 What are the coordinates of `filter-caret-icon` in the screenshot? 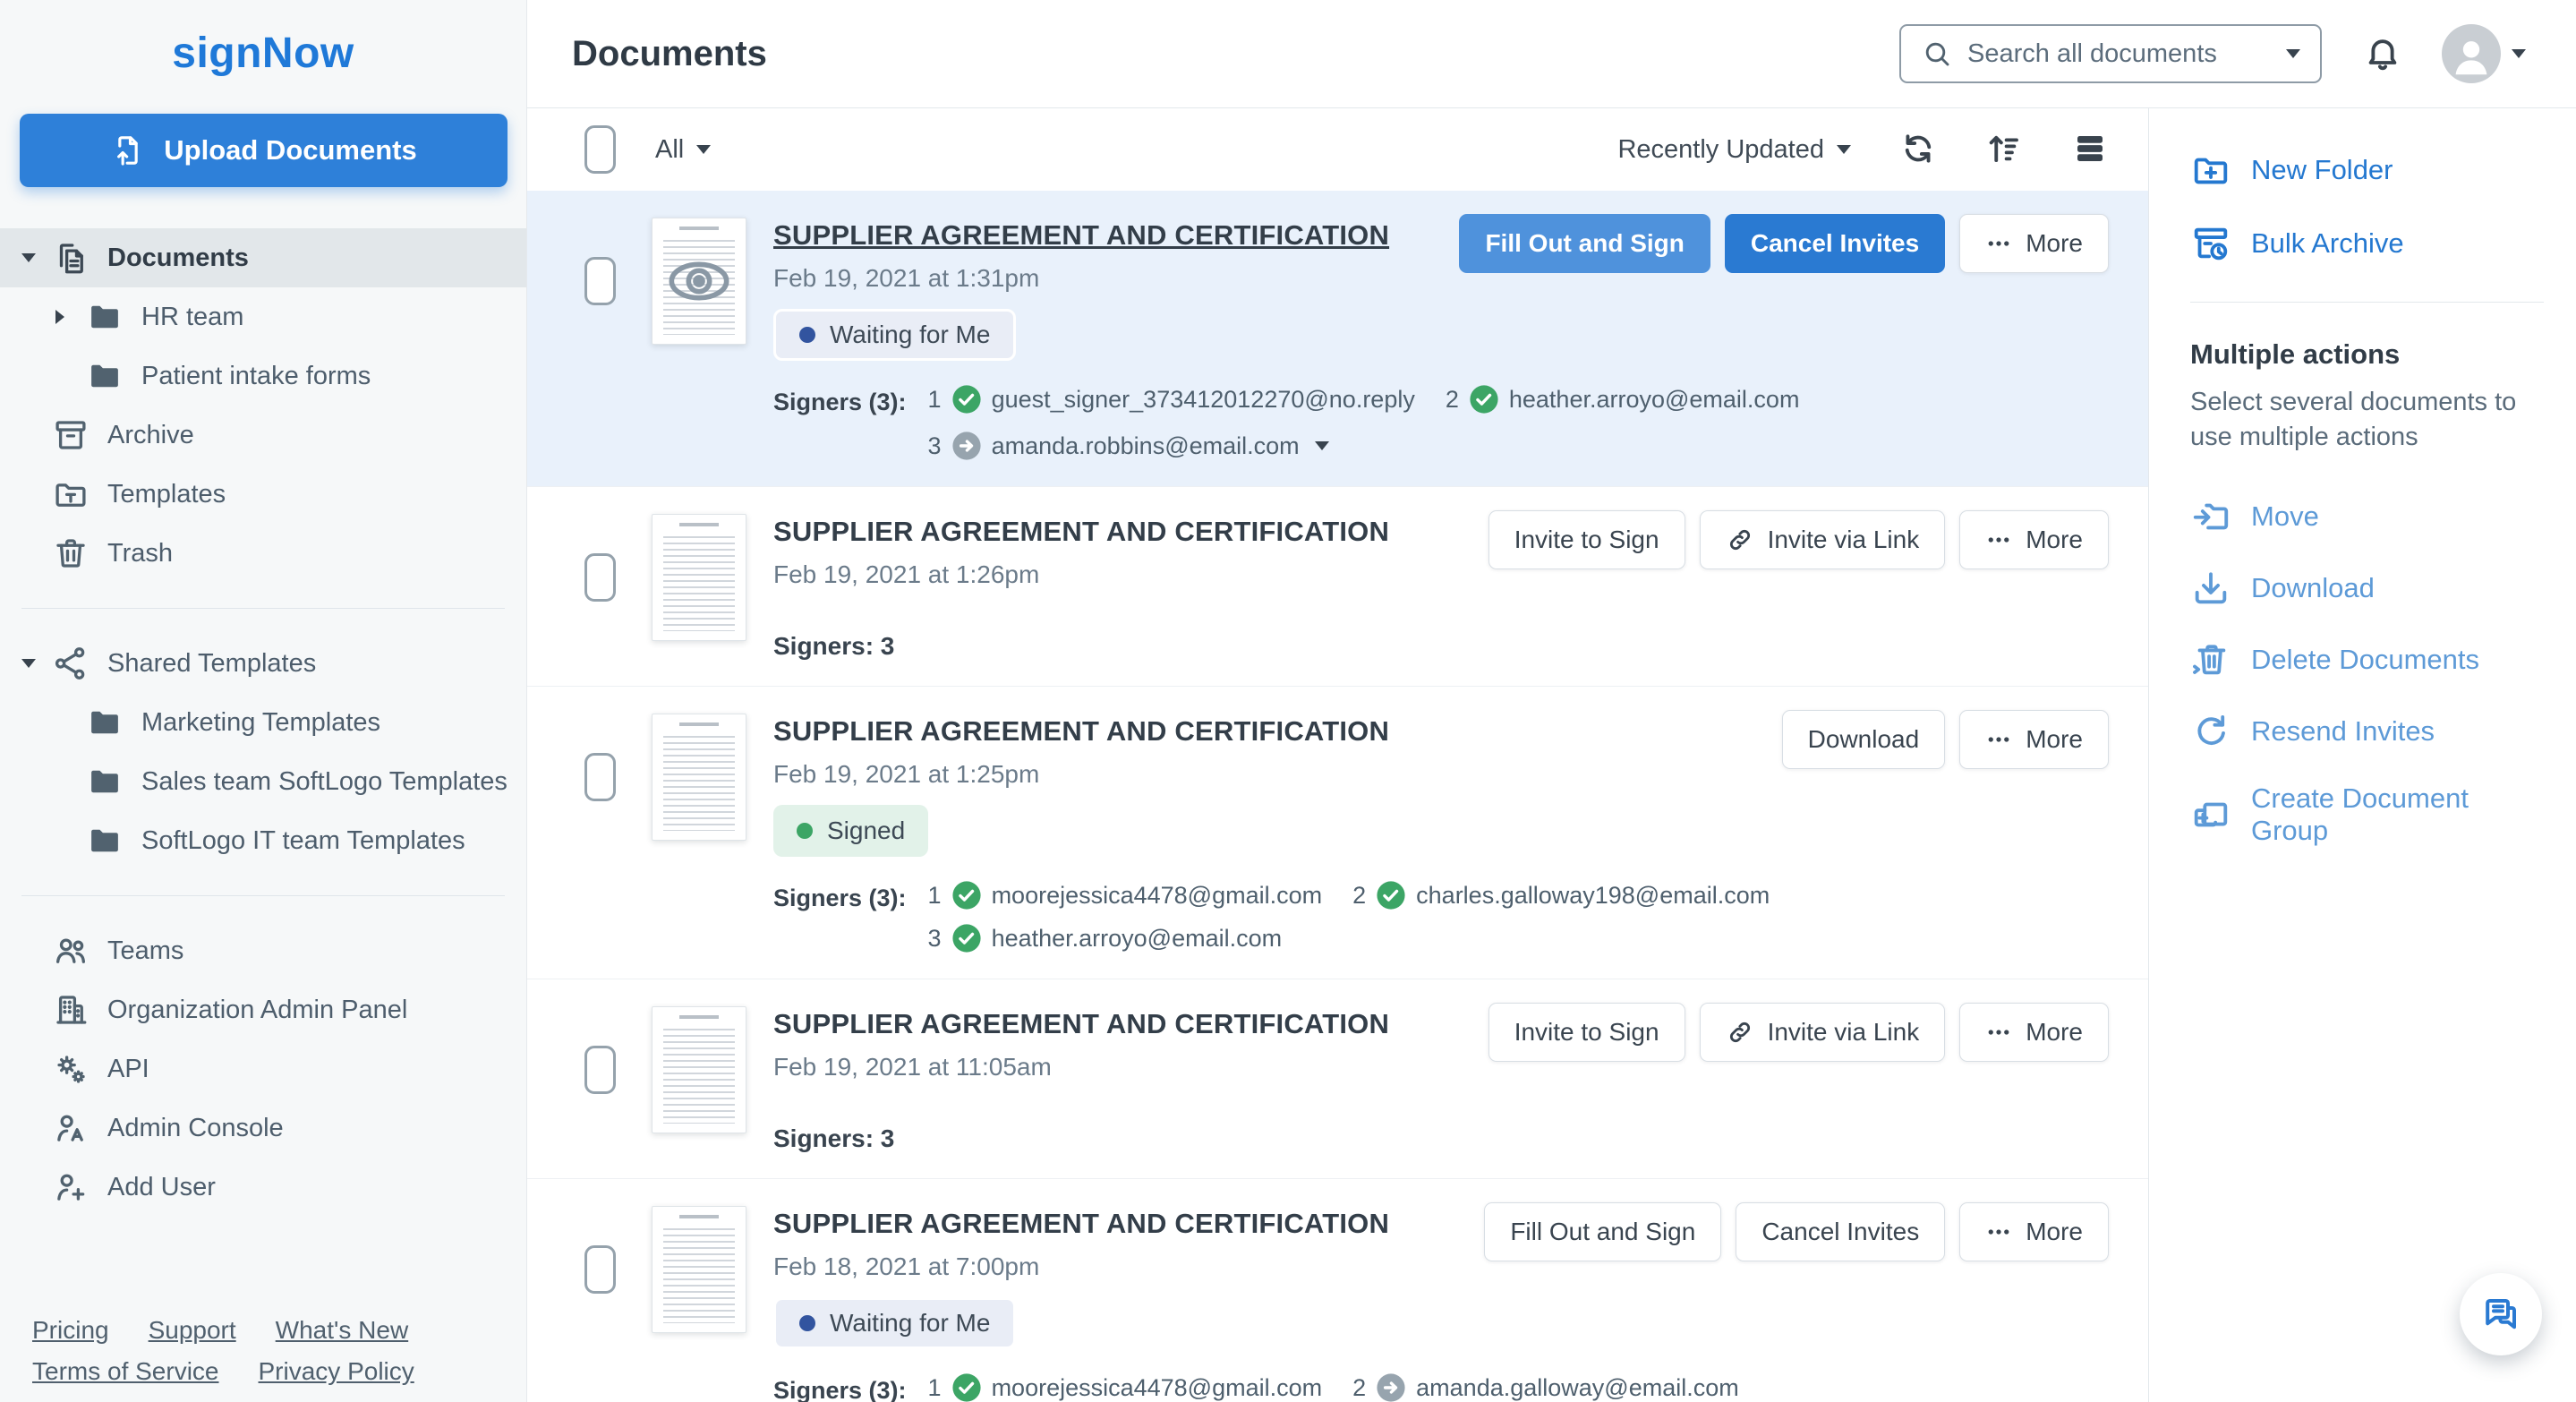 It's located at (704, 149).